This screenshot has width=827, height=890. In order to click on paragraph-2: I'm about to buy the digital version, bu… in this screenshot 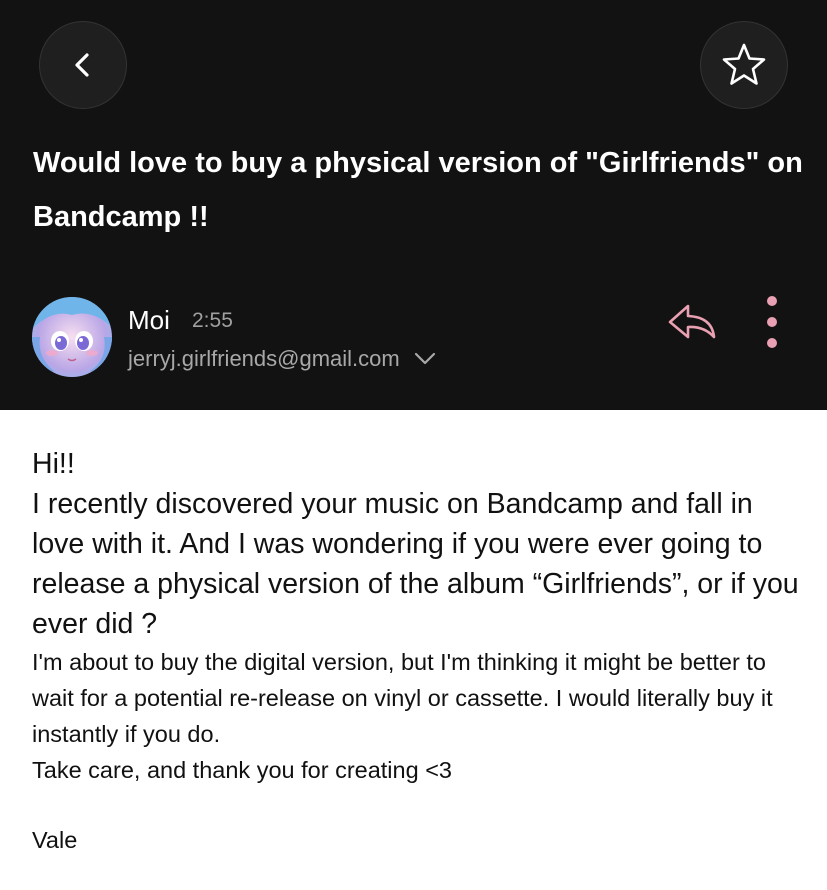, I will do `click(402, 698)`.